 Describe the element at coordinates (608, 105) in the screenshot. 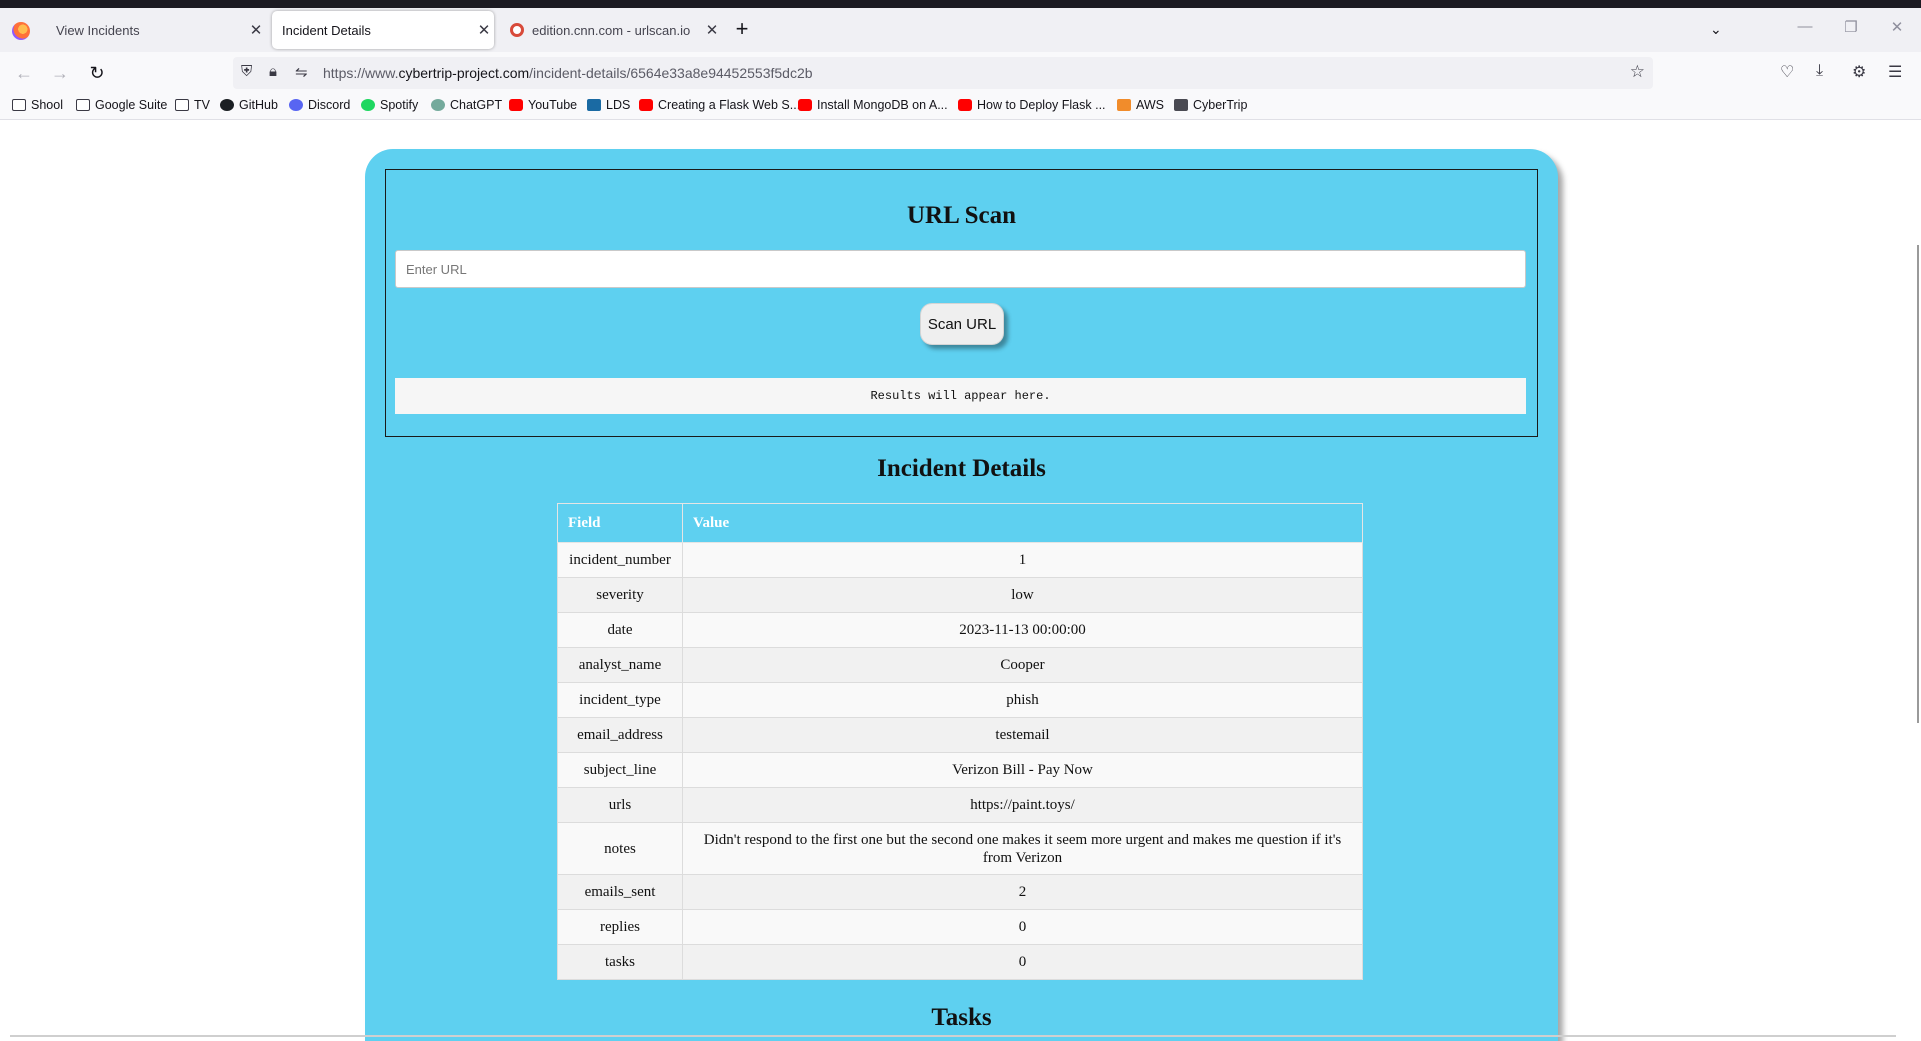

I see `bookmark-lds: LDS` at that location.